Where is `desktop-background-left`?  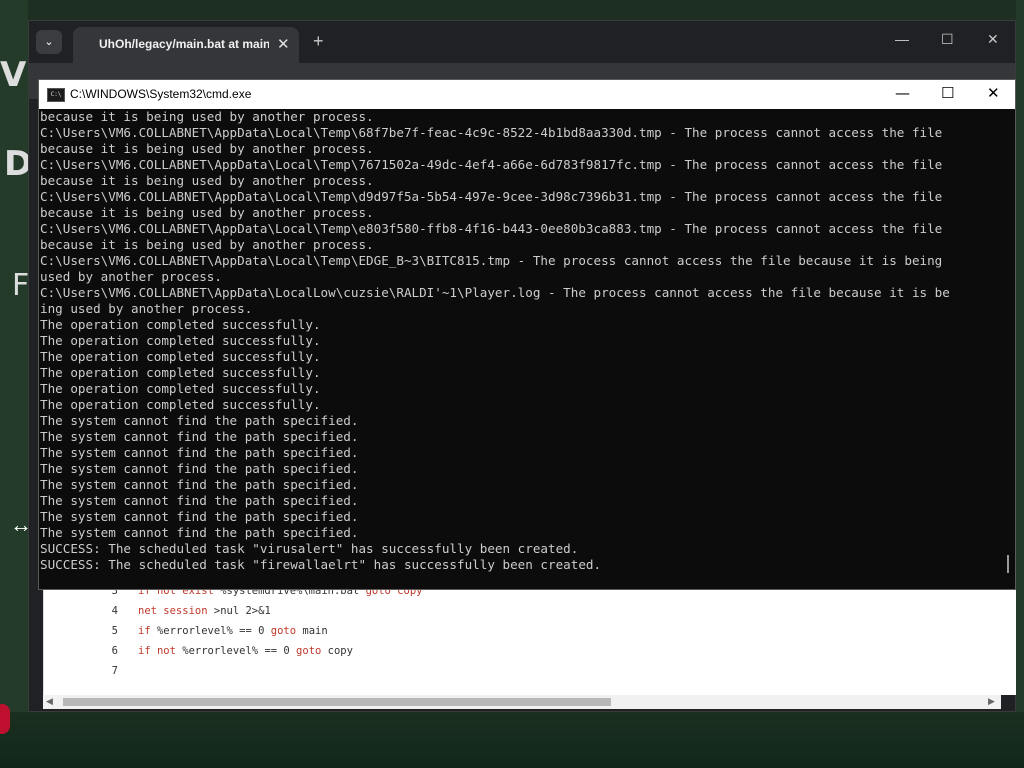 desktop-background-left is located at coordinates (14, 384).